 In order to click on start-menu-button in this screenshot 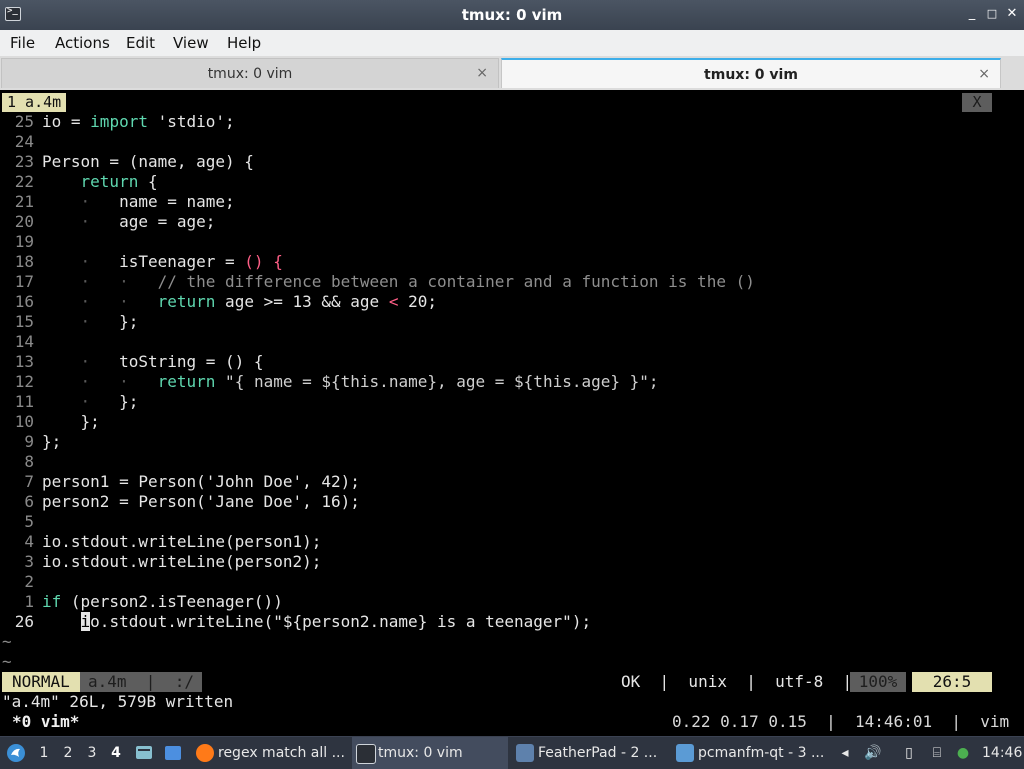, I will do `click(16, 753)`.